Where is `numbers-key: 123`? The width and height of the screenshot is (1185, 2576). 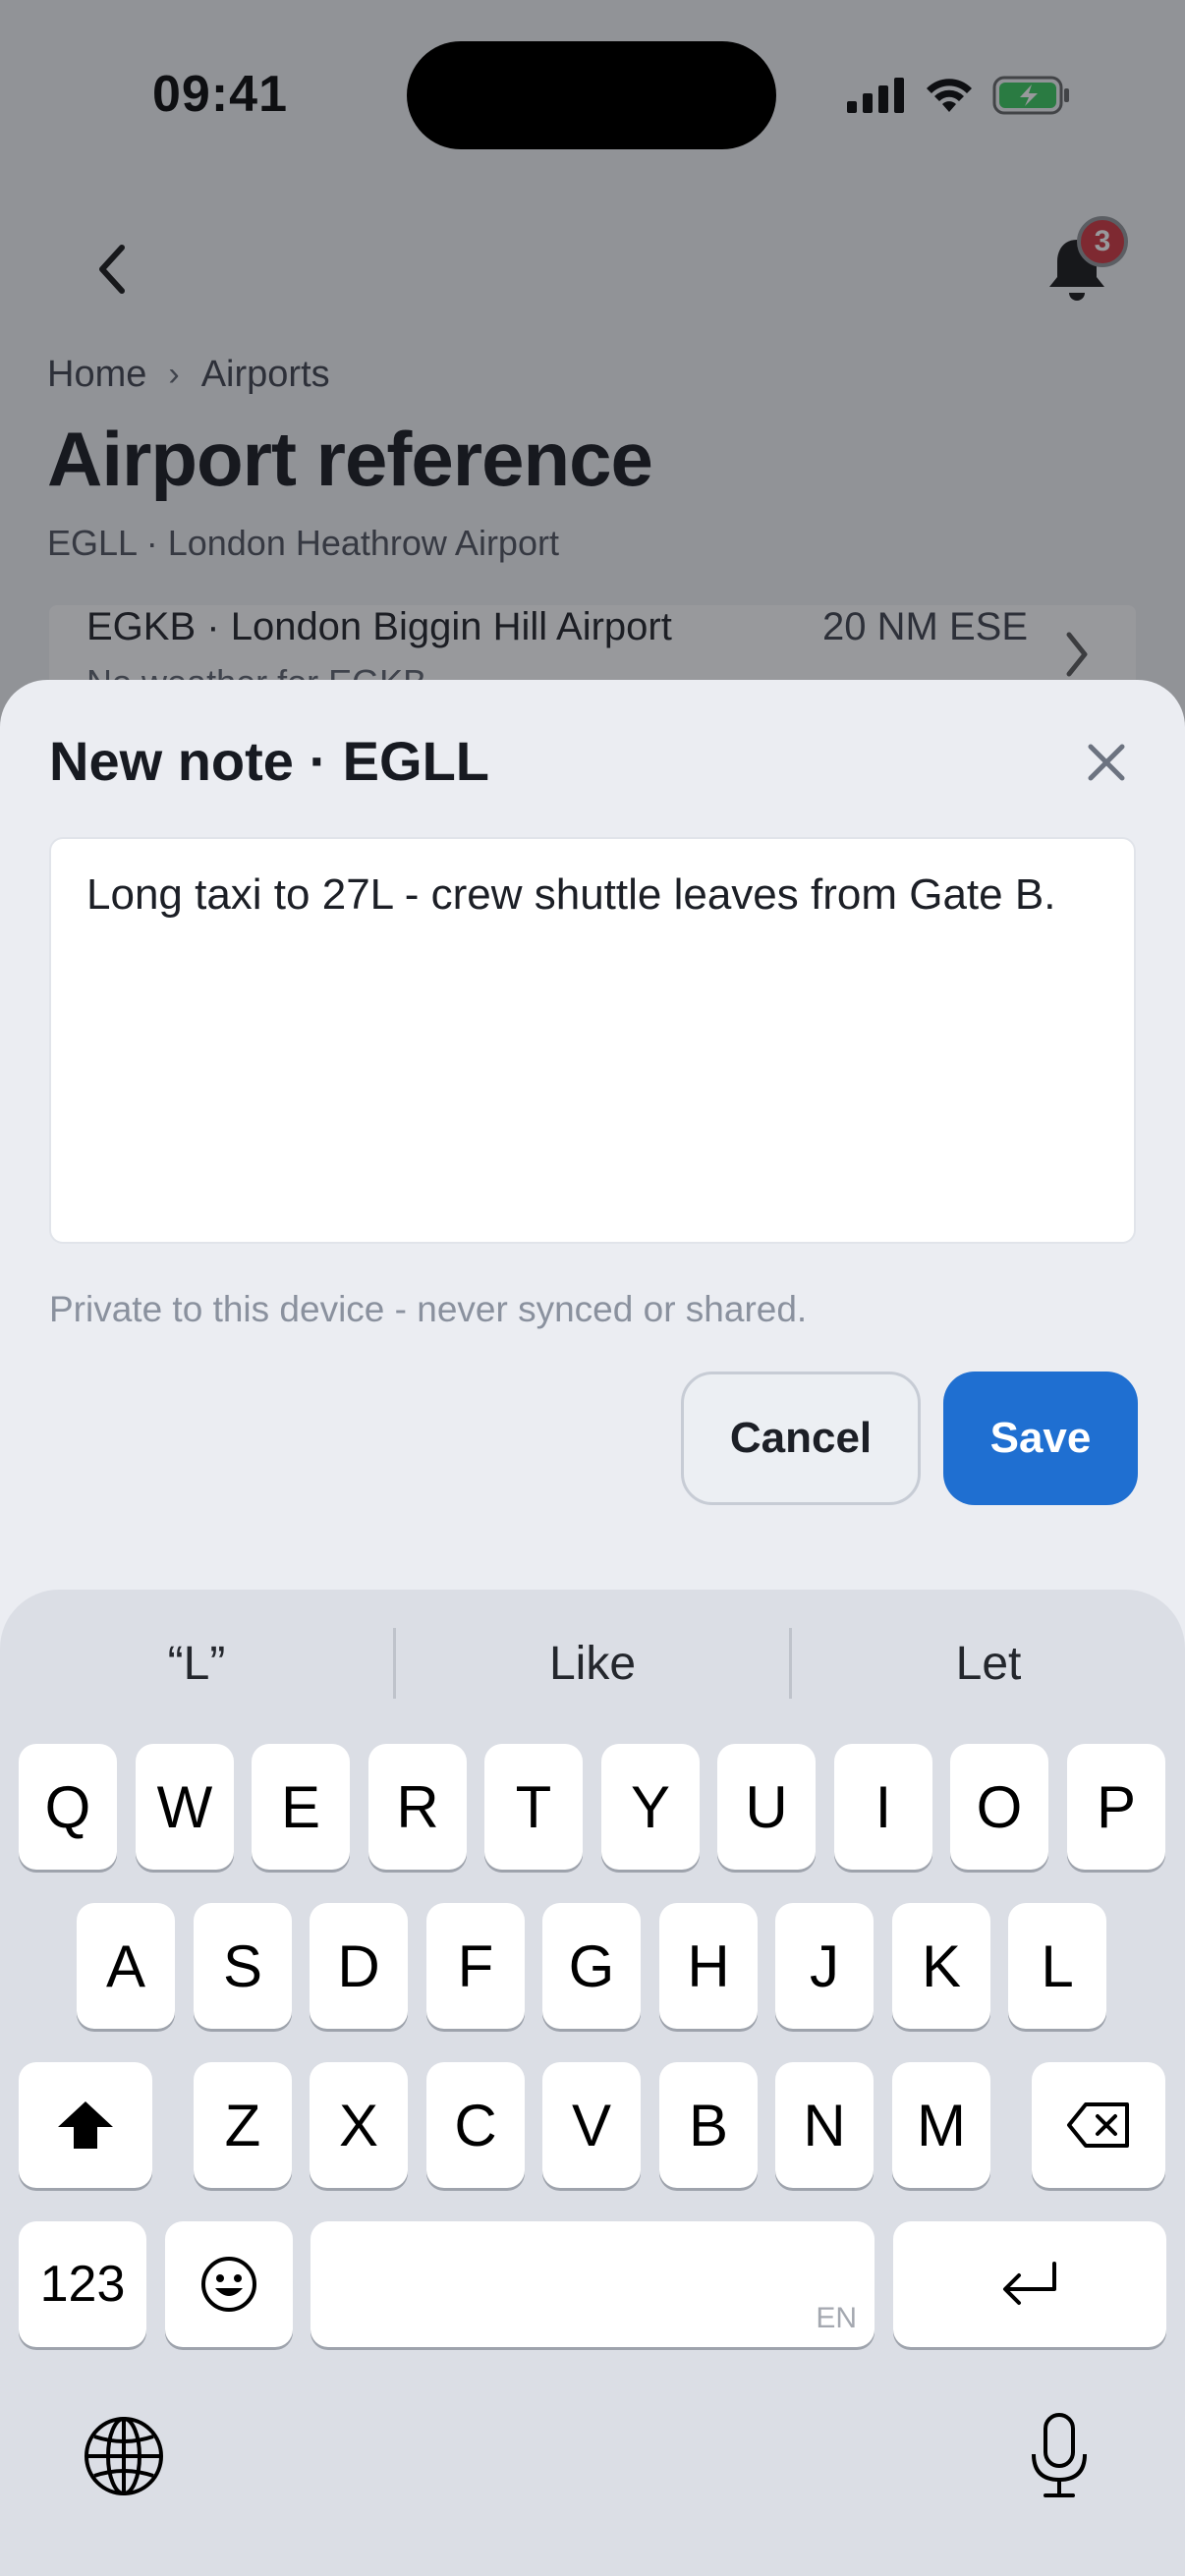 numbers-key: 123 is located at coordinates (83, 2284).